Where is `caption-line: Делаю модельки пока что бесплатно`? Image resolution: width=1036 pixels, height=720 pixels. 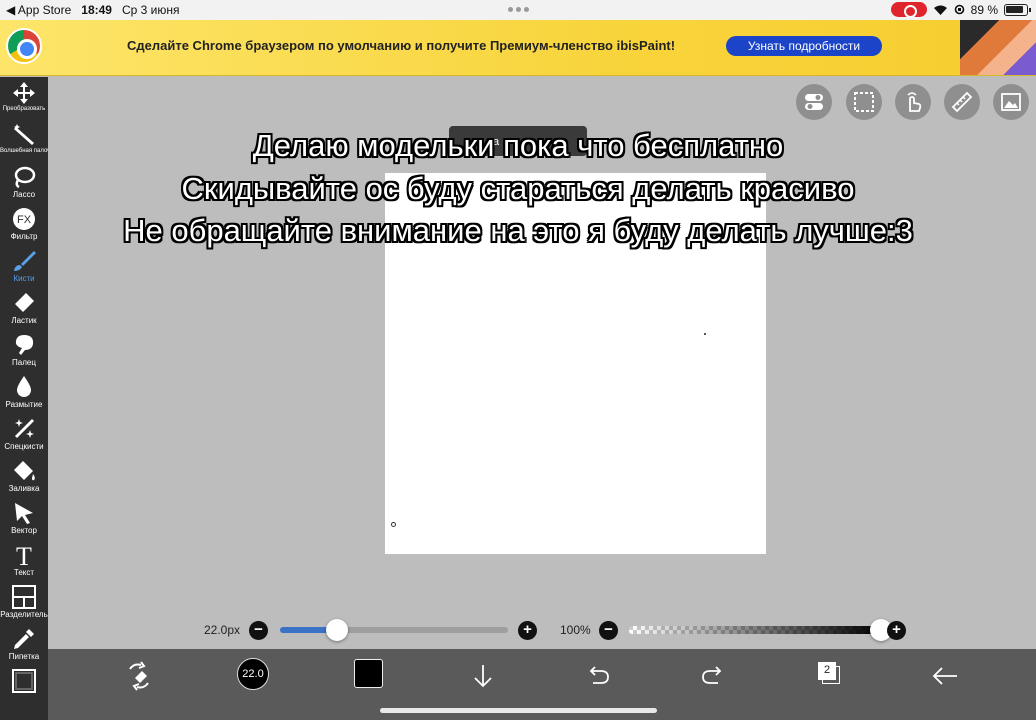 caption-line: Делаю модельки пока что бесплатно is located at coordinates (518, 145).